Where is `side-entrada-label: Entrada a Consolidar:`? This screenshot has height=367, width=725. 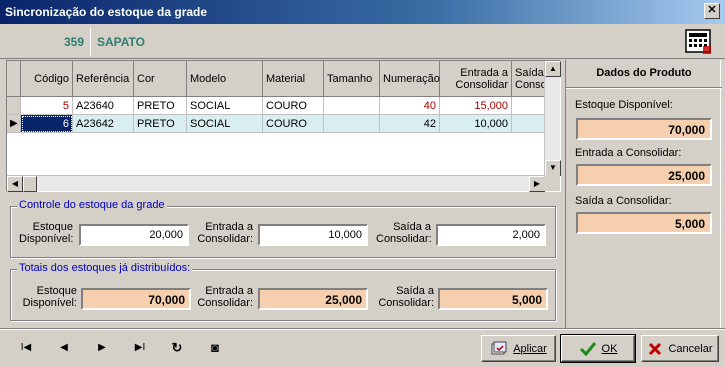 side-entrada-label: Entrada a Consolidar: is located at coordinates (628, 153).